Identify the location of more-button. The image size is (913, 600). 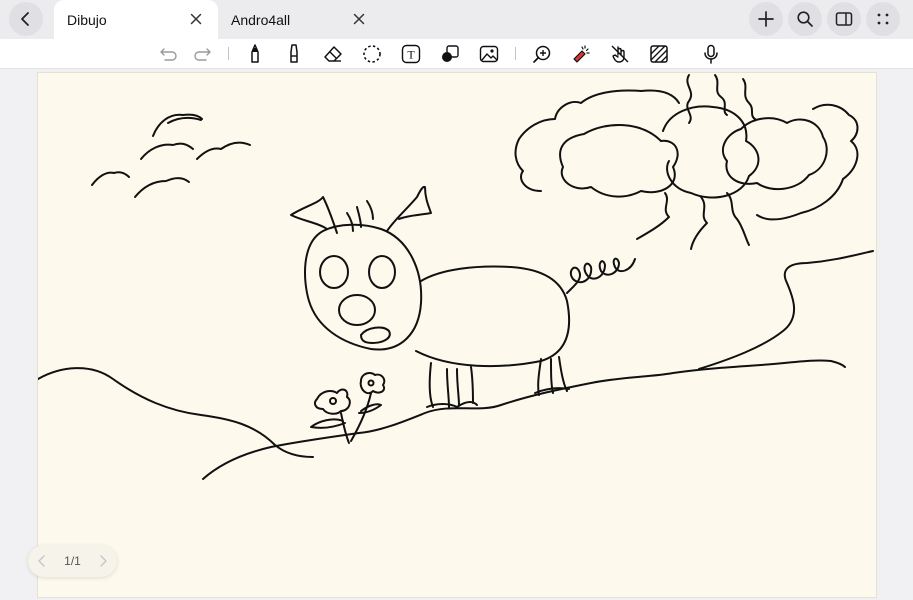
(883, 19).